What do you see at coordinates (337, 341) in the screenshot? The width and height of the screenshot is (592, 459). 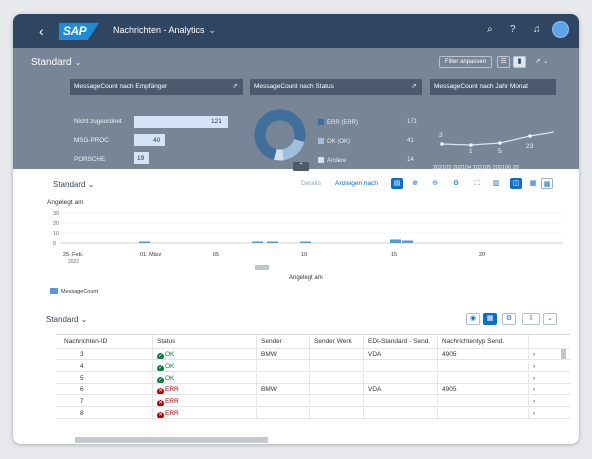 I see `column-header: Sender Werk` at bounding box center [337, 341].